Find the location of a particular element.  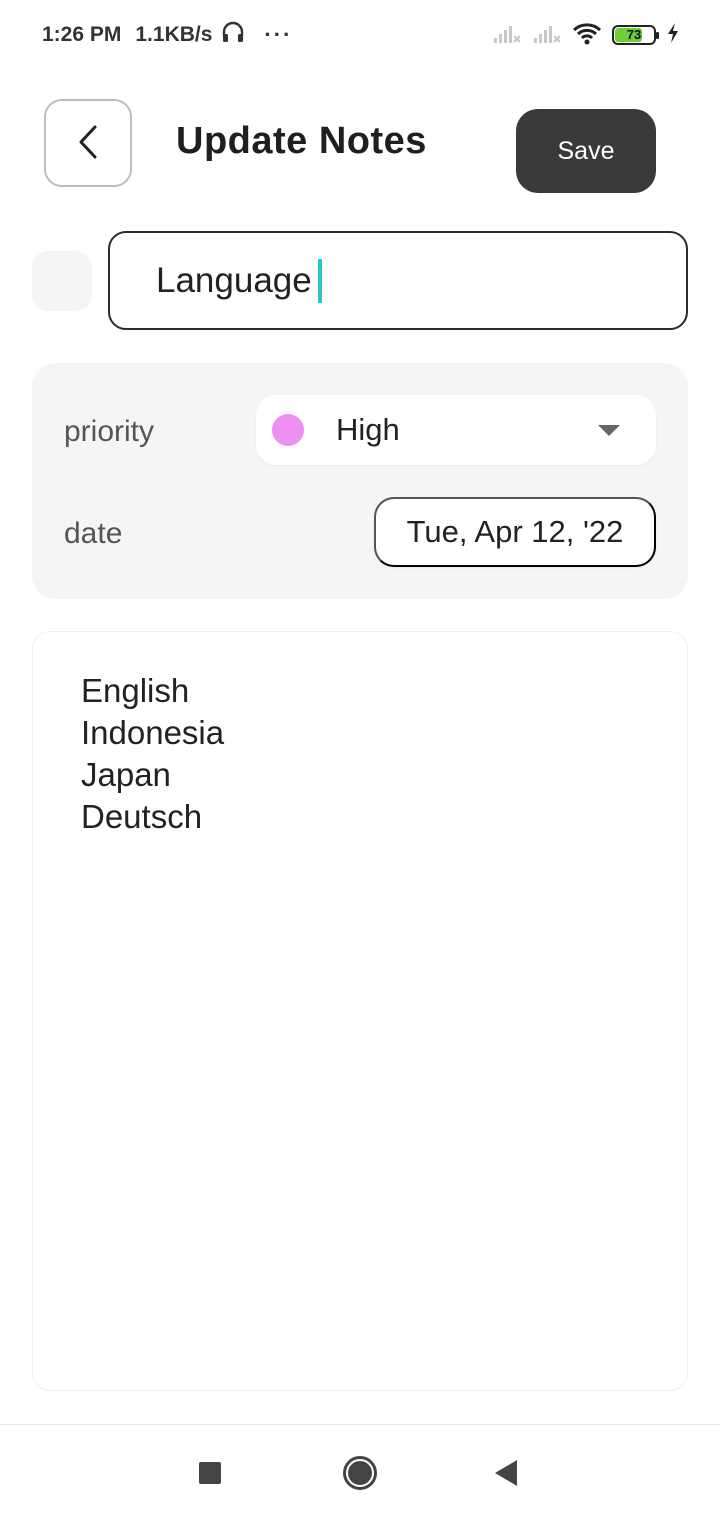

priority-label: priority is located at coordinates (109, 431).